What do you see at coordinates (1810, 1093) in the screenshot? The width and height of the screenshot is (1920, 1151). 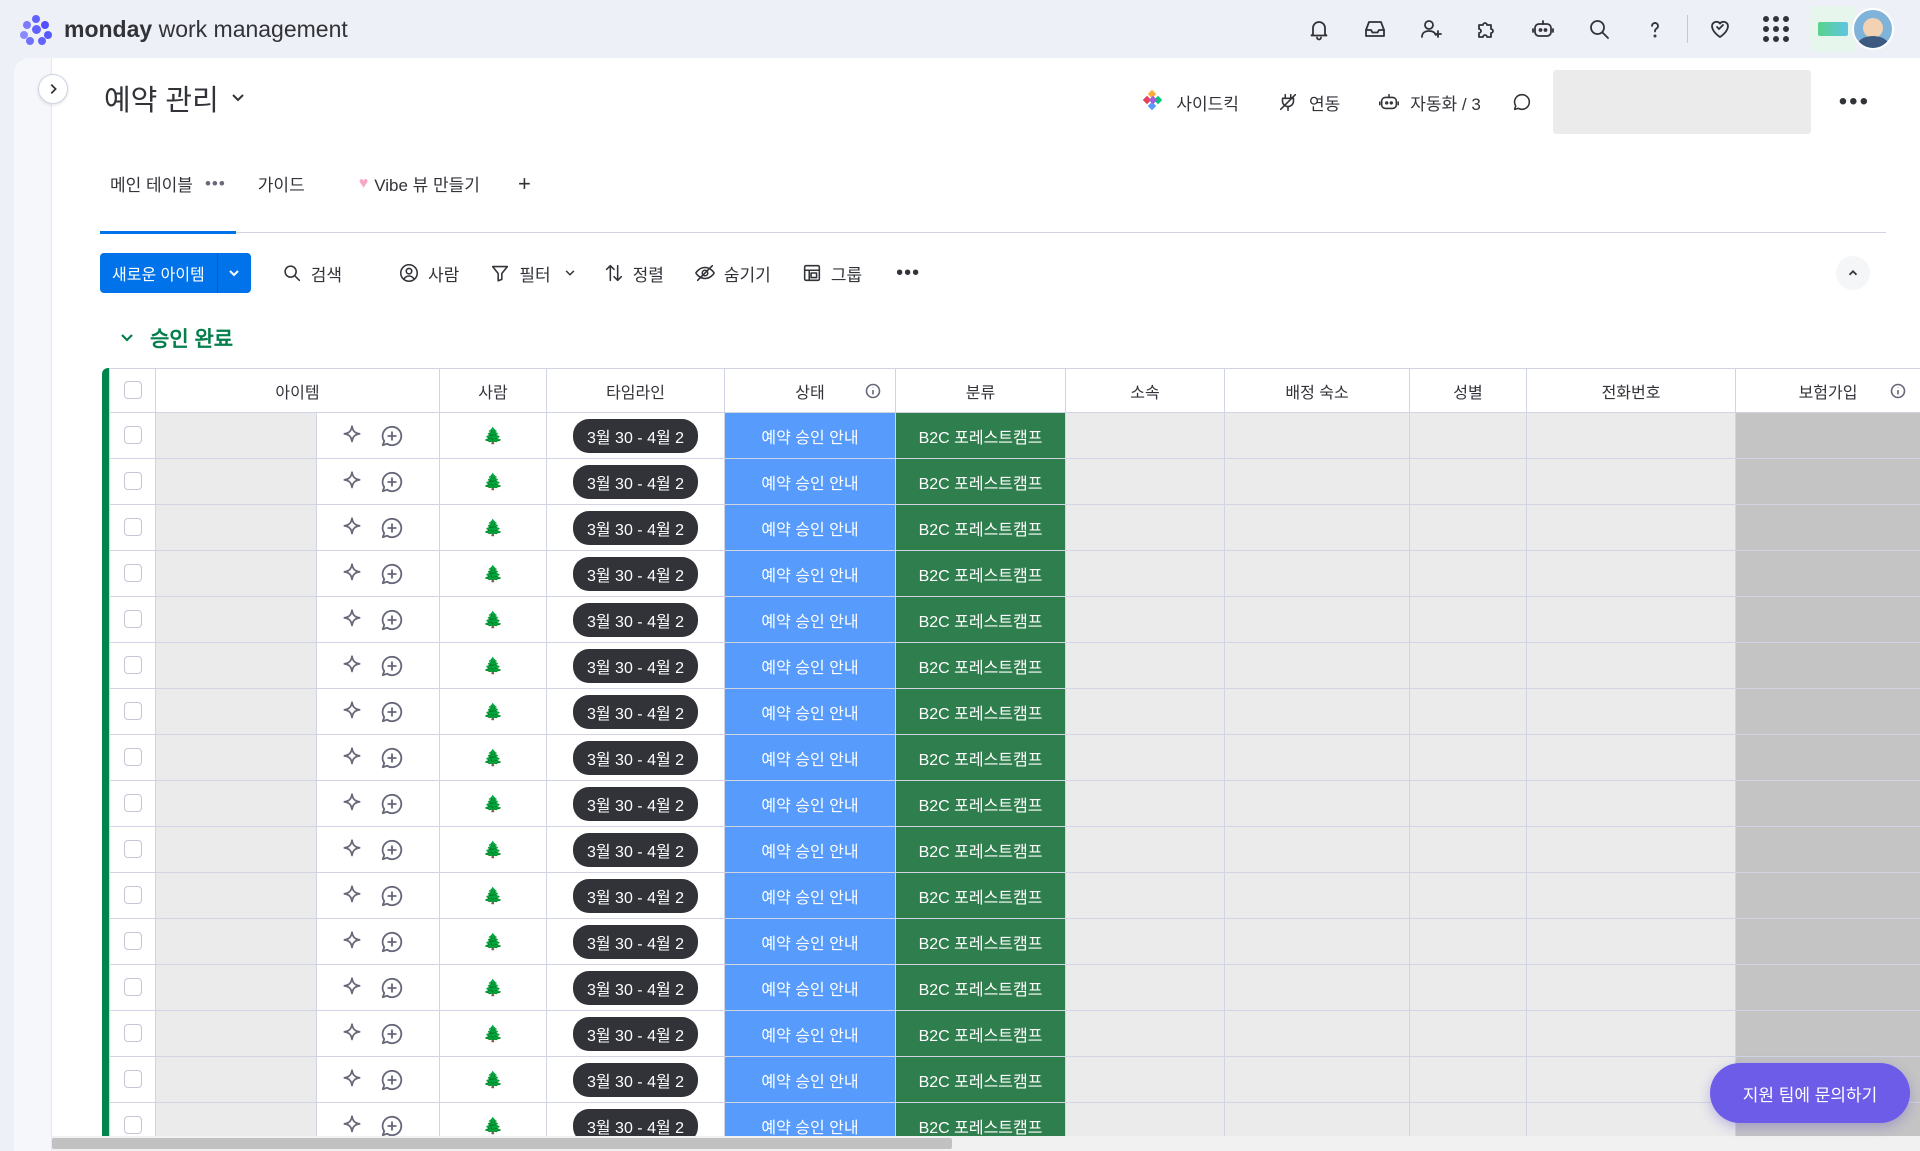 I see `contact-support-button: 지원 팀에 문의하기` at bounding box center [1810, 1093].